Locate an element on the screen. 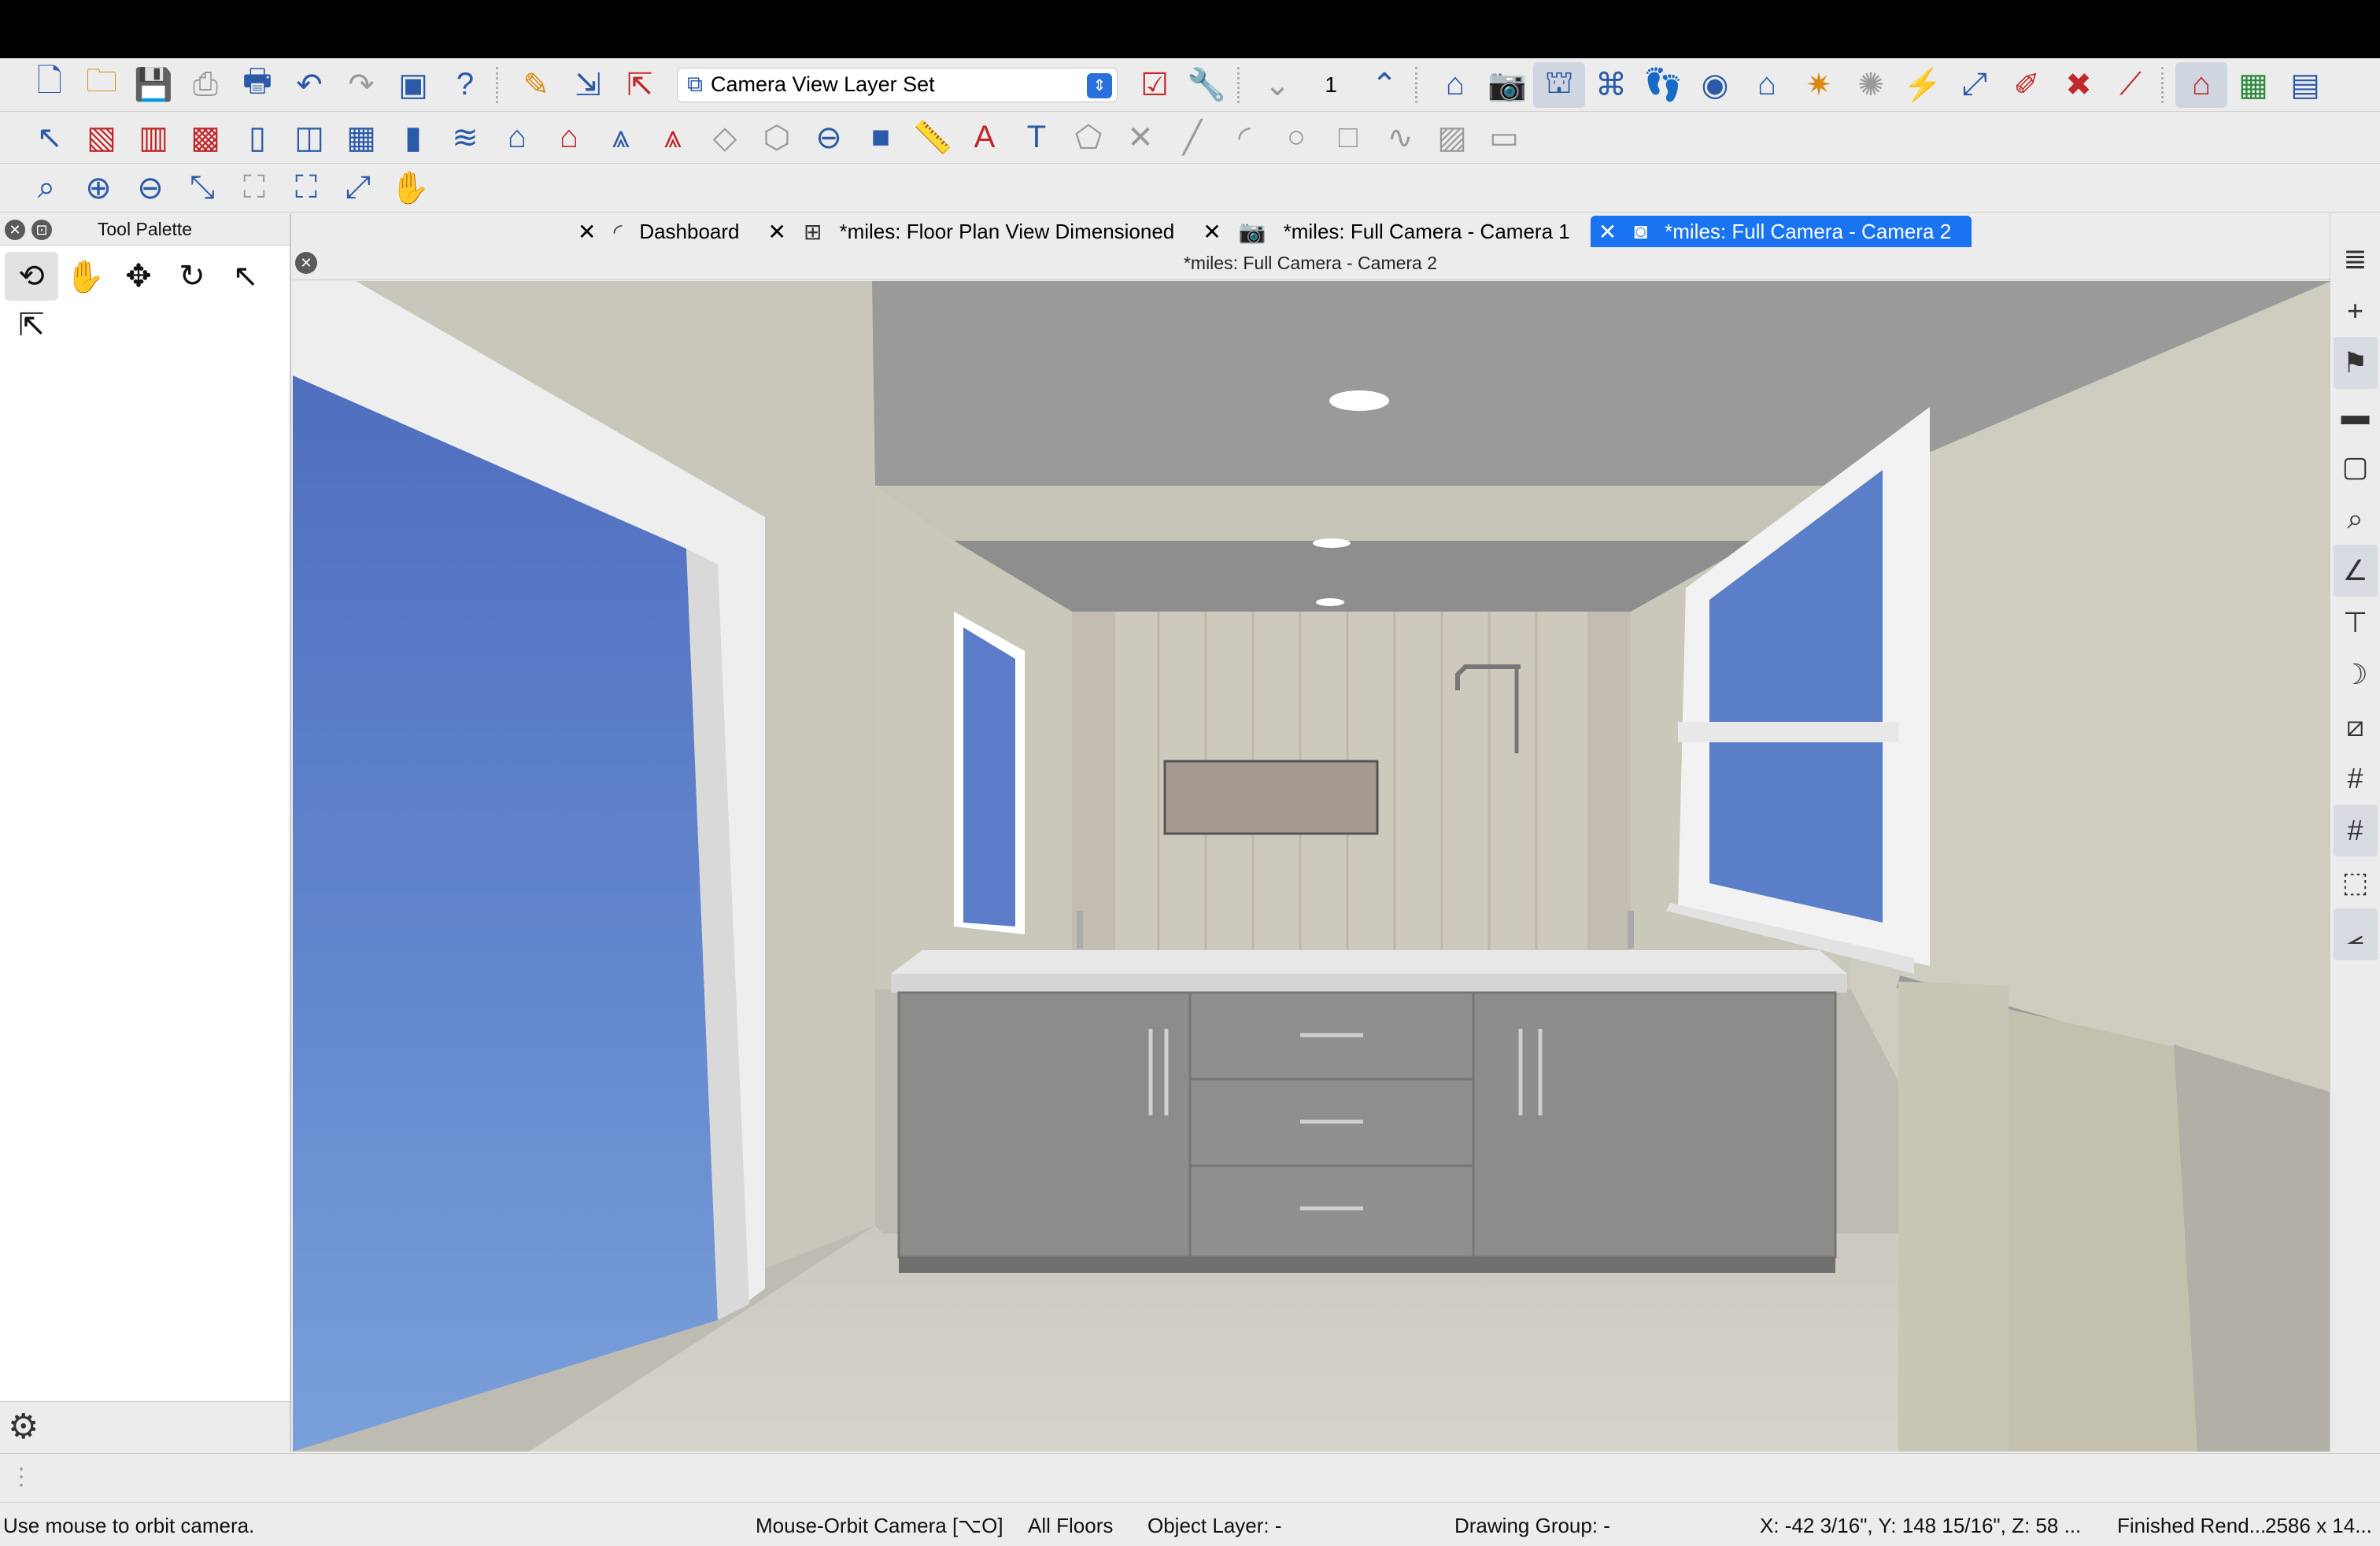 This screenshot has height=1546, width=2380. checklist-icon: ☑ is located at coordinates (1155, 85).